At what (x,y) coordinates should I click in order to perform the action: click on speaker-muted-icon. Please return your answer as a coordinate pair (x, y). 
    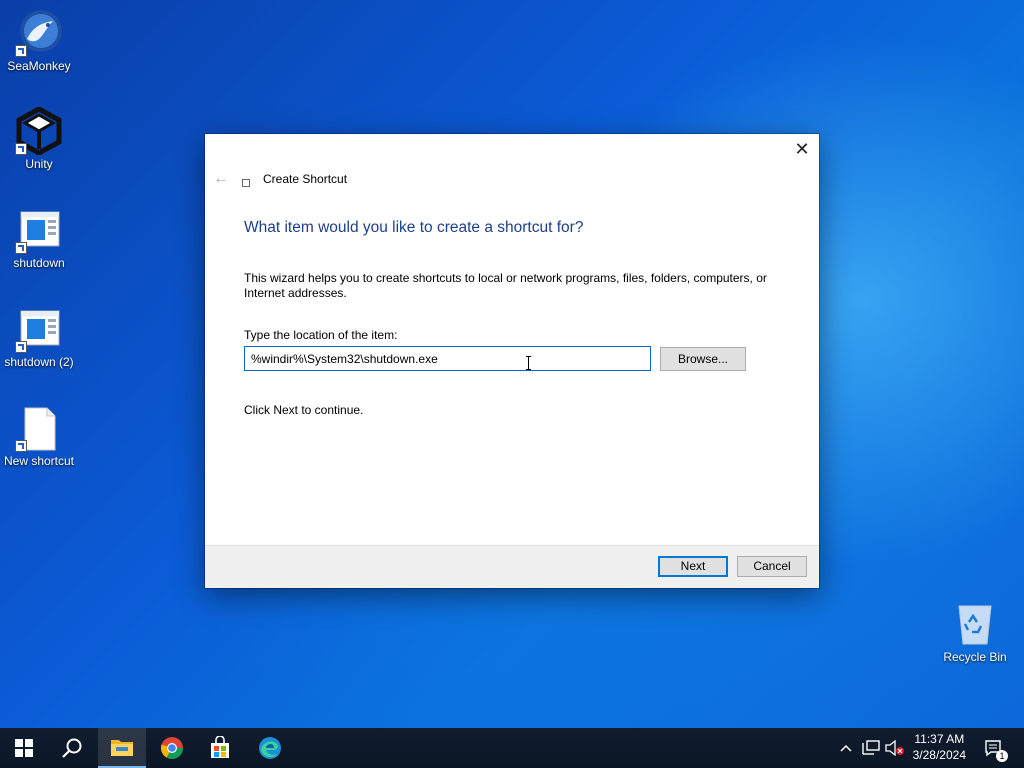
    Looking at the image, I should click on (894, 748).